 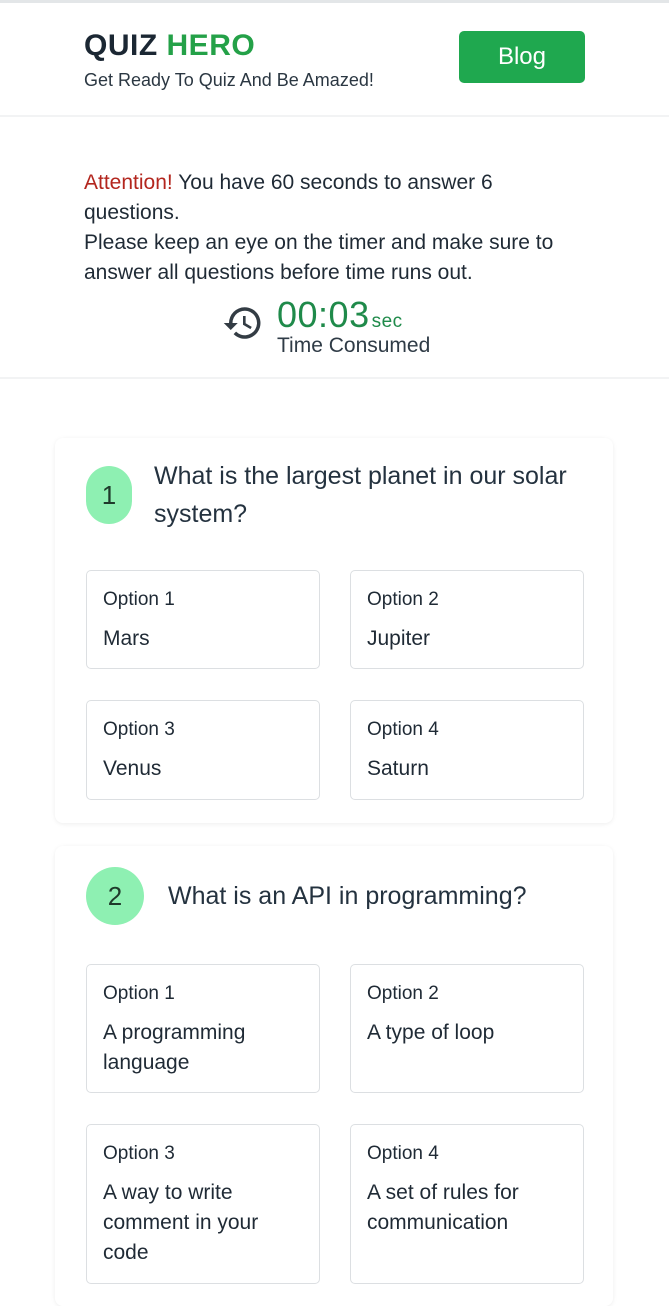 What do you see at coordinates (203, 750) in the screenshot?
I see `question-1-option-3: Option 3 Venus` at bounding box center [203, 750].